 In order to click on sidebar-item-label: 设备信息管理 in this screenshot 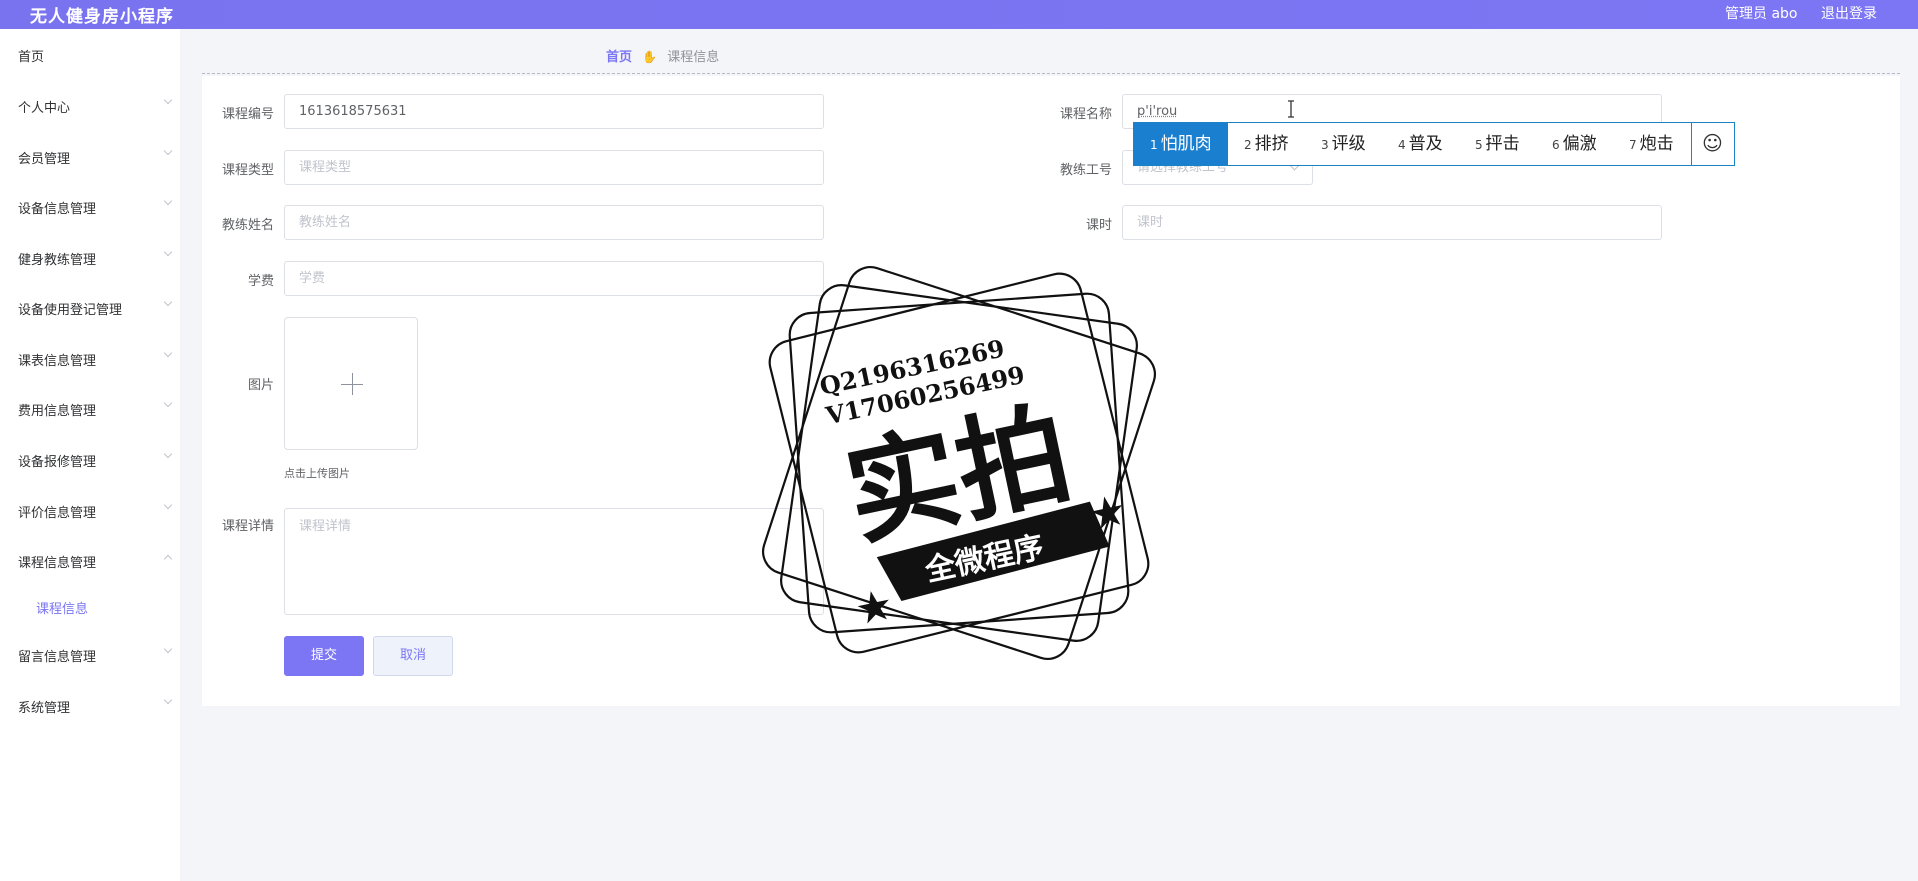, I will do `click(57, 209)`.